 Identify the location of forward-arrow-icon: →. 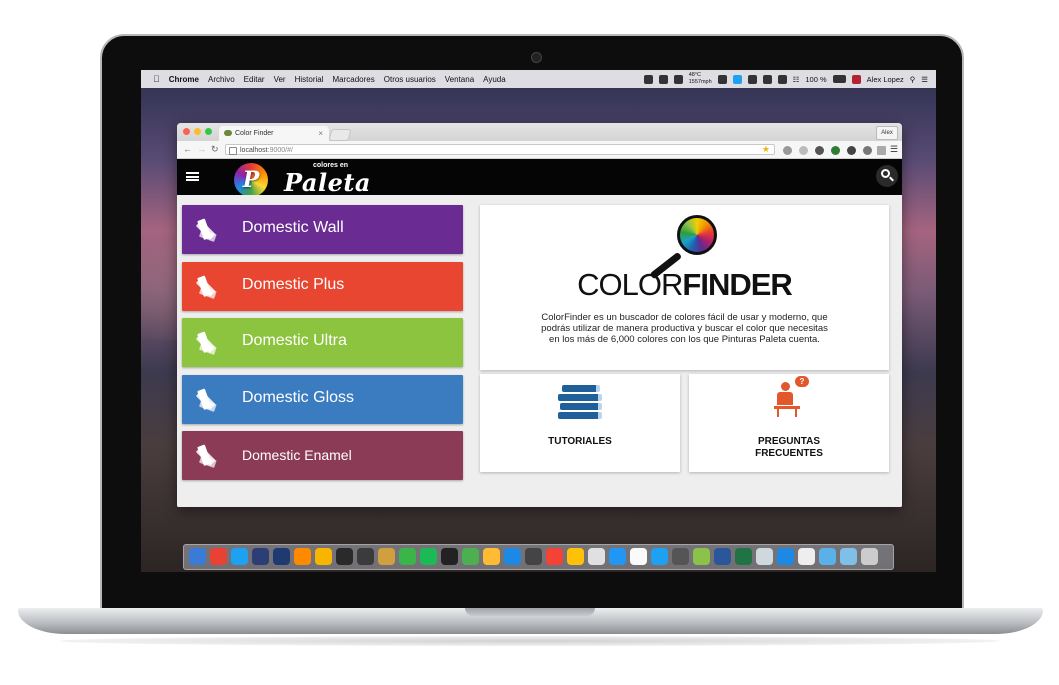
(201, 149).